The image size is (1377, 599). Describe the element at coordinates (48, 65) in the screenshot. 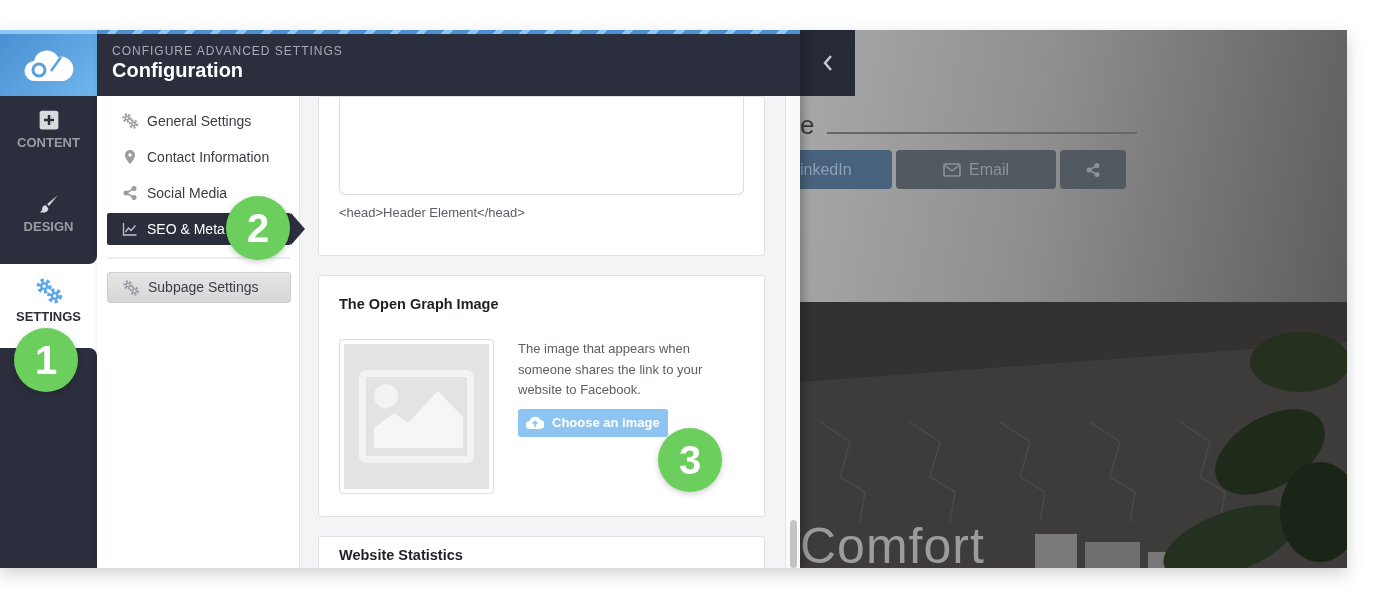

I see `cloud-logo` at that location.